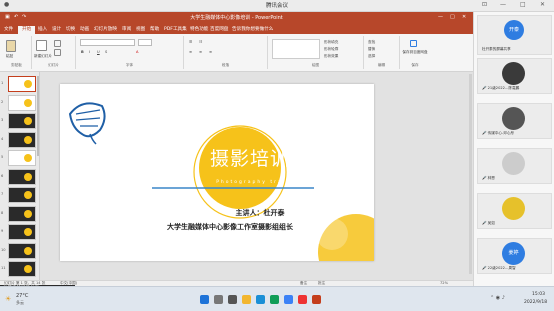 The width and height of the screenshot is (554, 311). What do you see at coordinates (514, 211) in the screenshot?
I see `participant-tile: 🎤 吴如` at bounding box center [514, 211].